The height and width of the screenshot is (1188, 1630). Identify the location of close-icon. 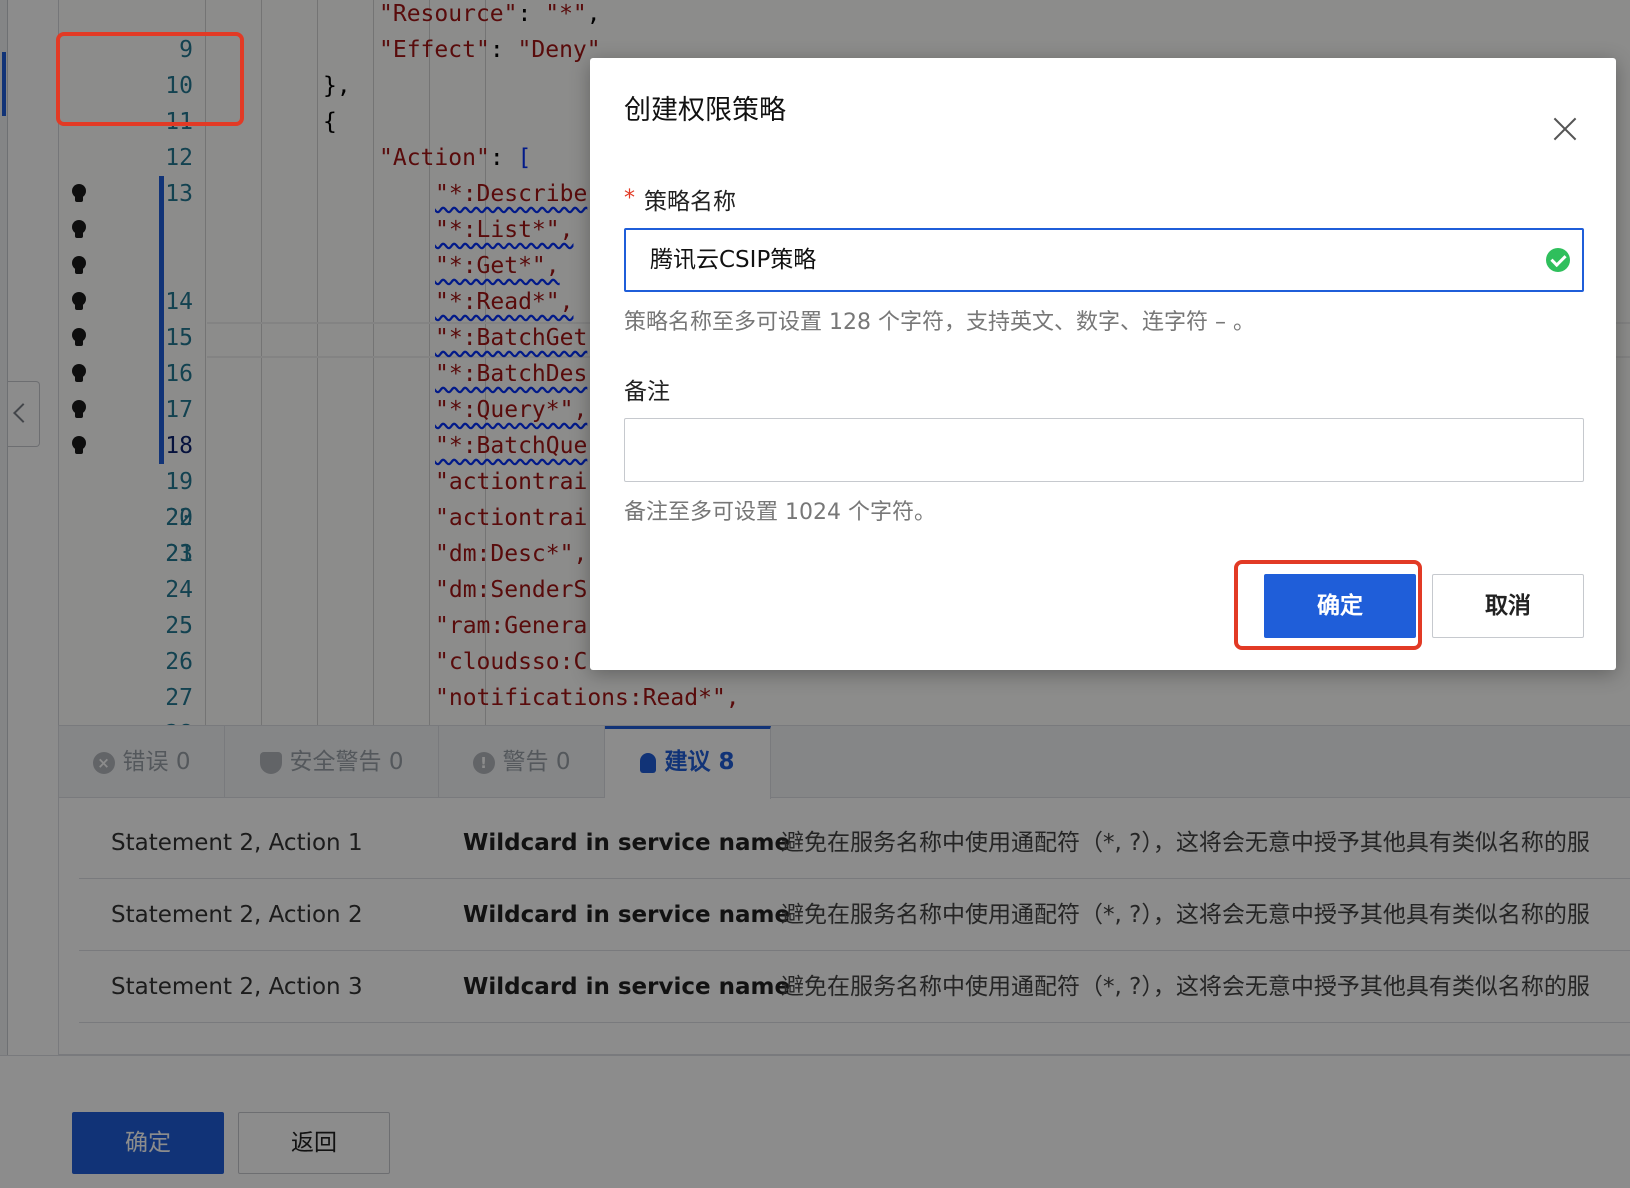
(1565, 129).